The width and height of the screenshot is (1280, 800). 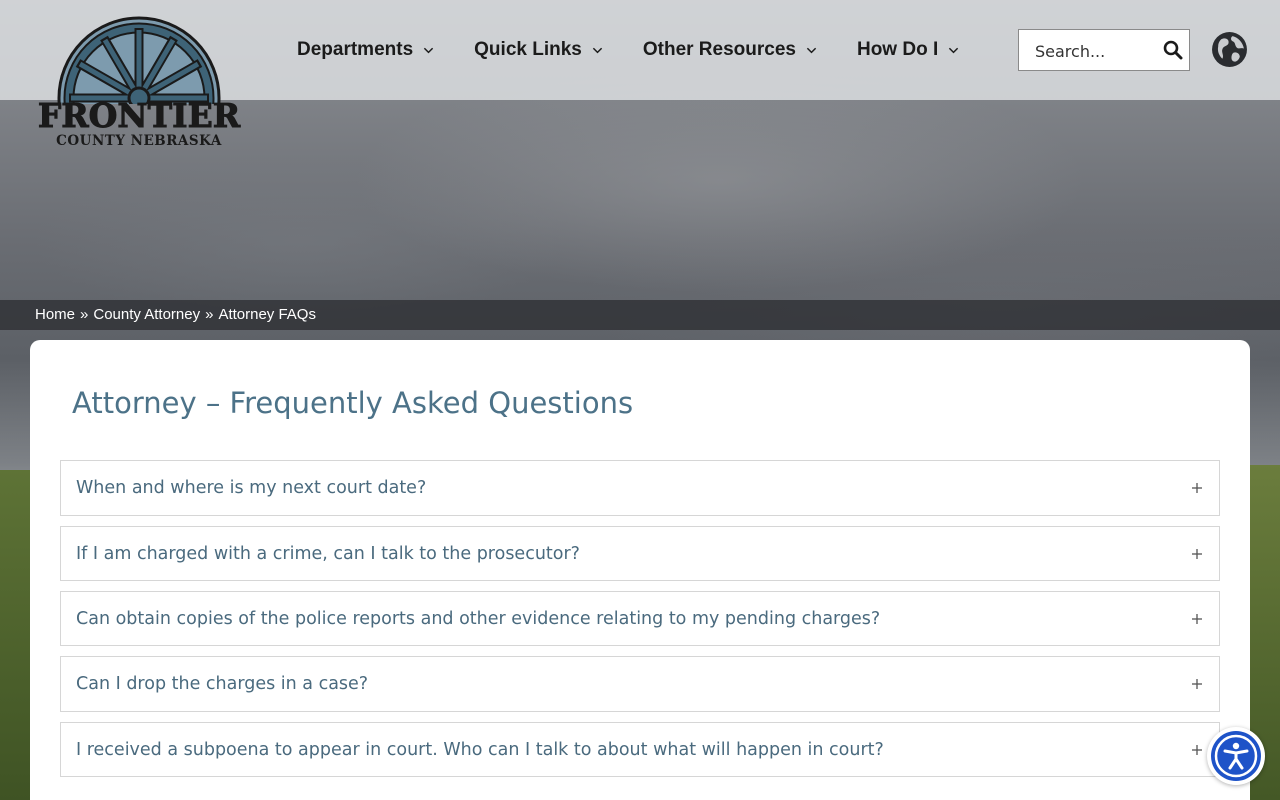 What do you see at coordinates (719, 49) in the screenshot?
I see `nav-item-label: Other Resources` at bounding box center [719, 49].